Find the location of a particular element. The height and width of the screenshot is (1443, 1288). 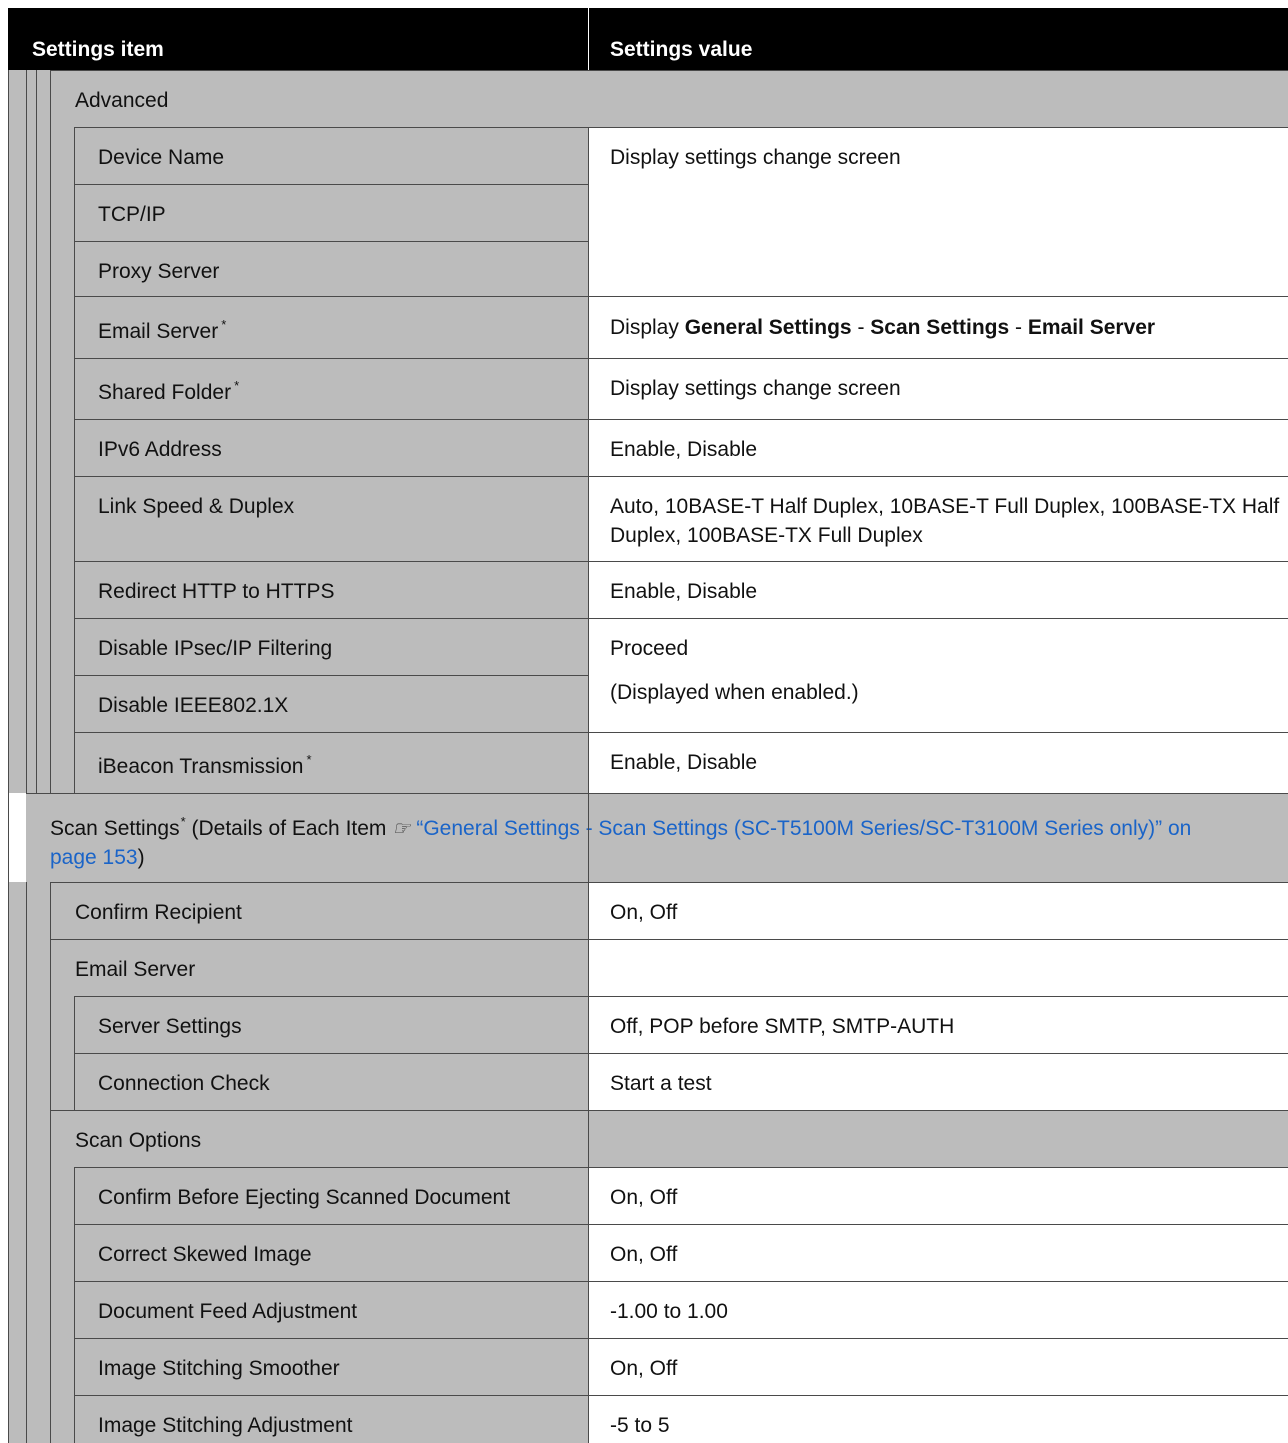

rule-indent-3a is located at coordinates (50, 431).